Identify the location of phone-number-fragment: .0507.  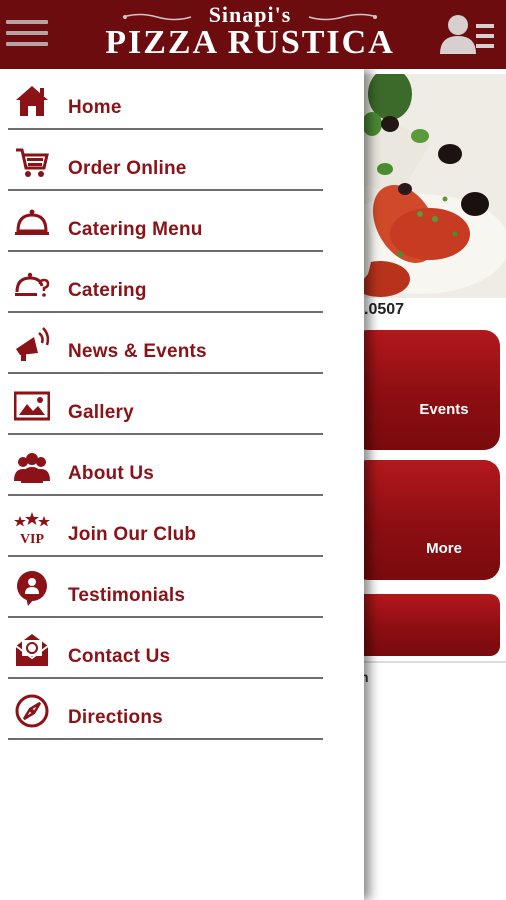
(384, 309).